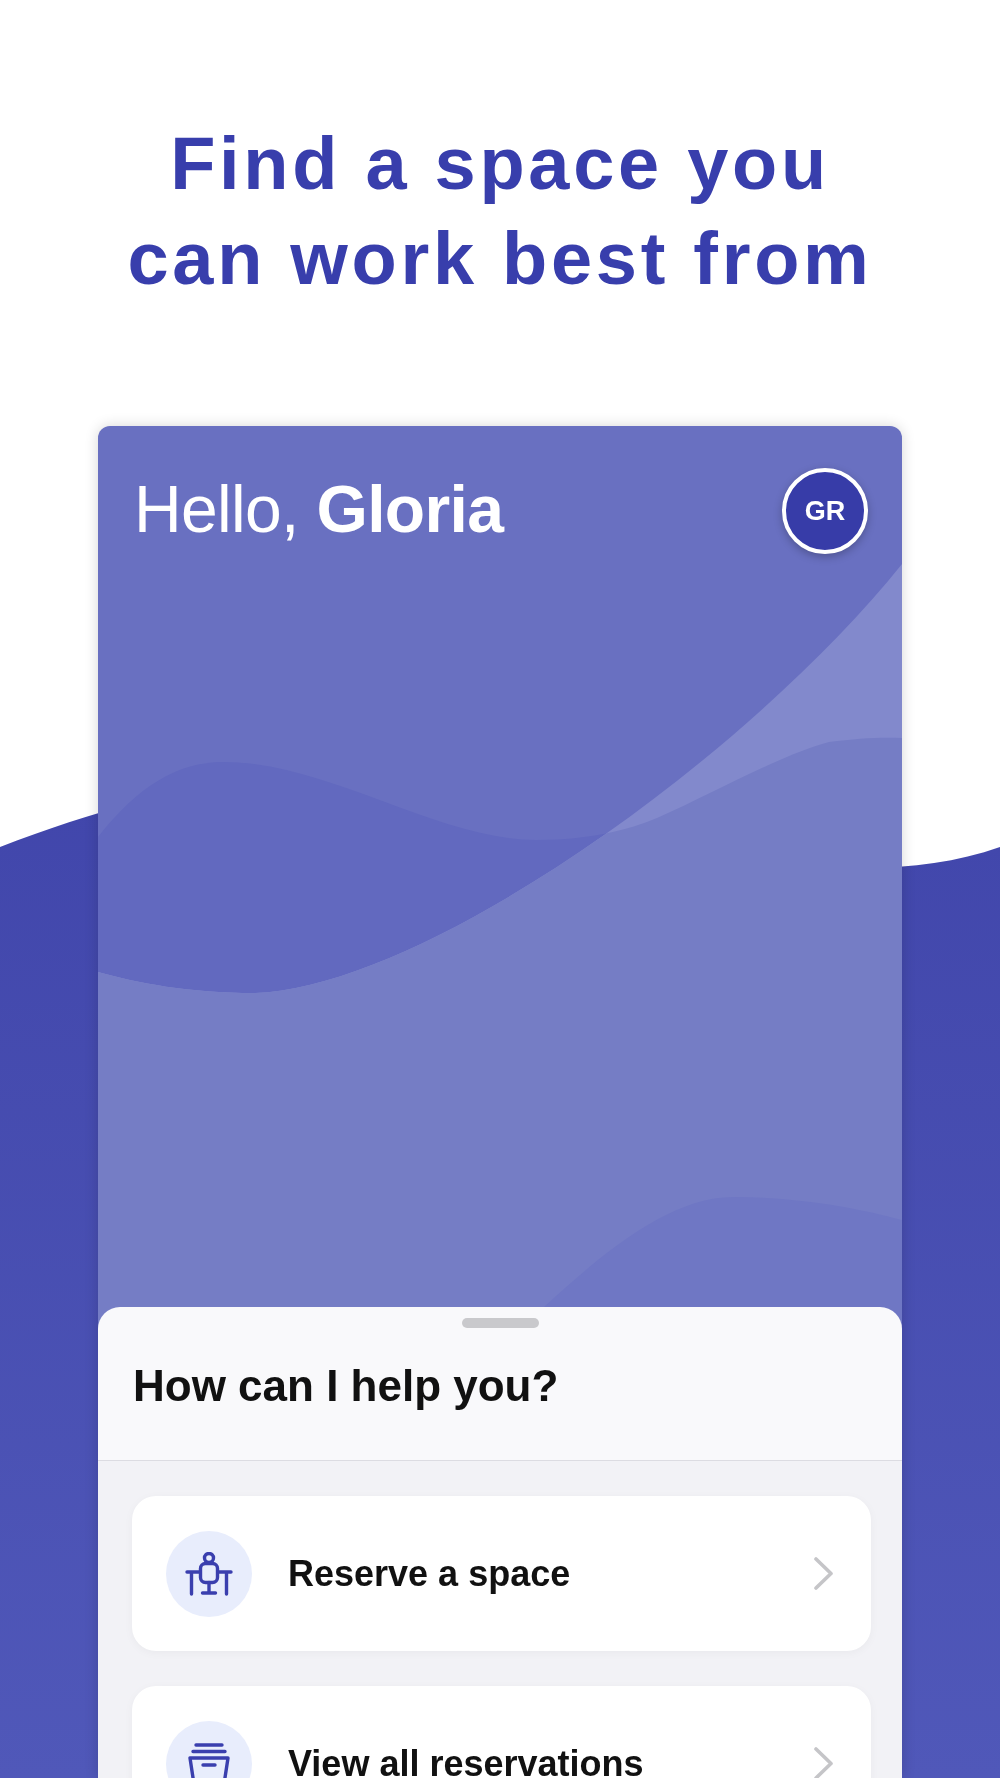 The image size is (1000, 1778). What do you see at coordinates (501, 1732) in the screenshot?
I see `action-list-item: View all reservations` at bounding box center [501, 1732].